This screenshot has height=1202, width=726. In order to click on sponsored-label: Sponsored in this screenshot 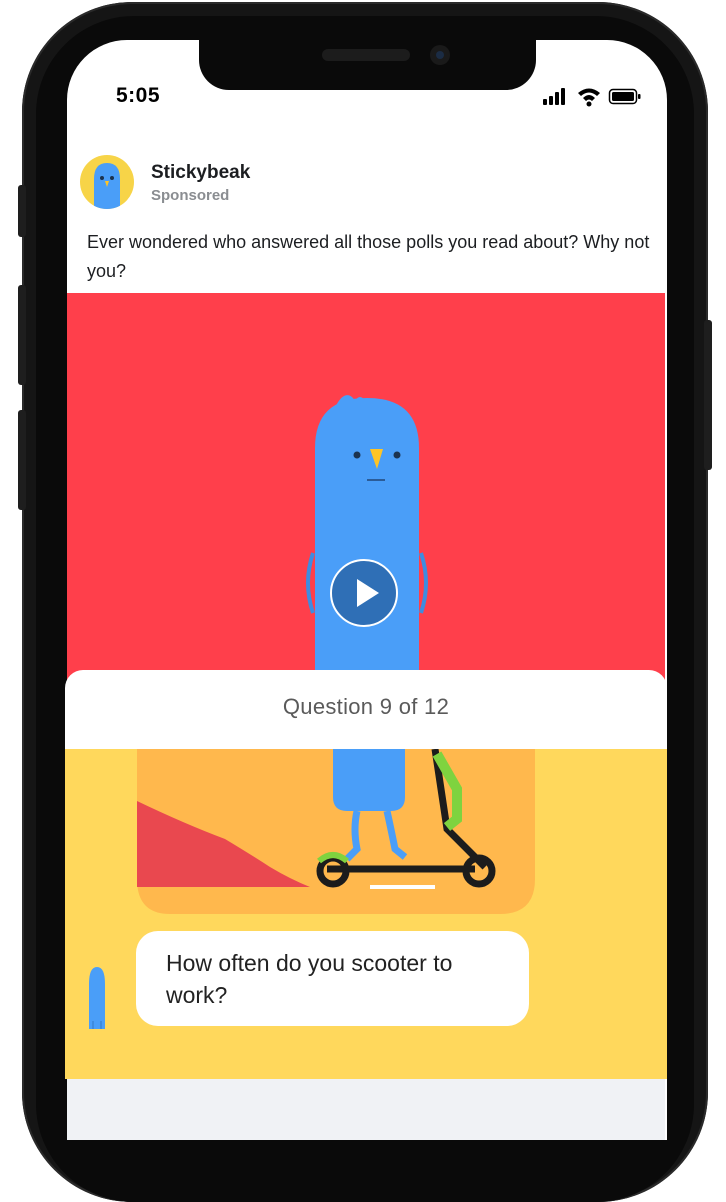, I will do `click(190, 195)`.